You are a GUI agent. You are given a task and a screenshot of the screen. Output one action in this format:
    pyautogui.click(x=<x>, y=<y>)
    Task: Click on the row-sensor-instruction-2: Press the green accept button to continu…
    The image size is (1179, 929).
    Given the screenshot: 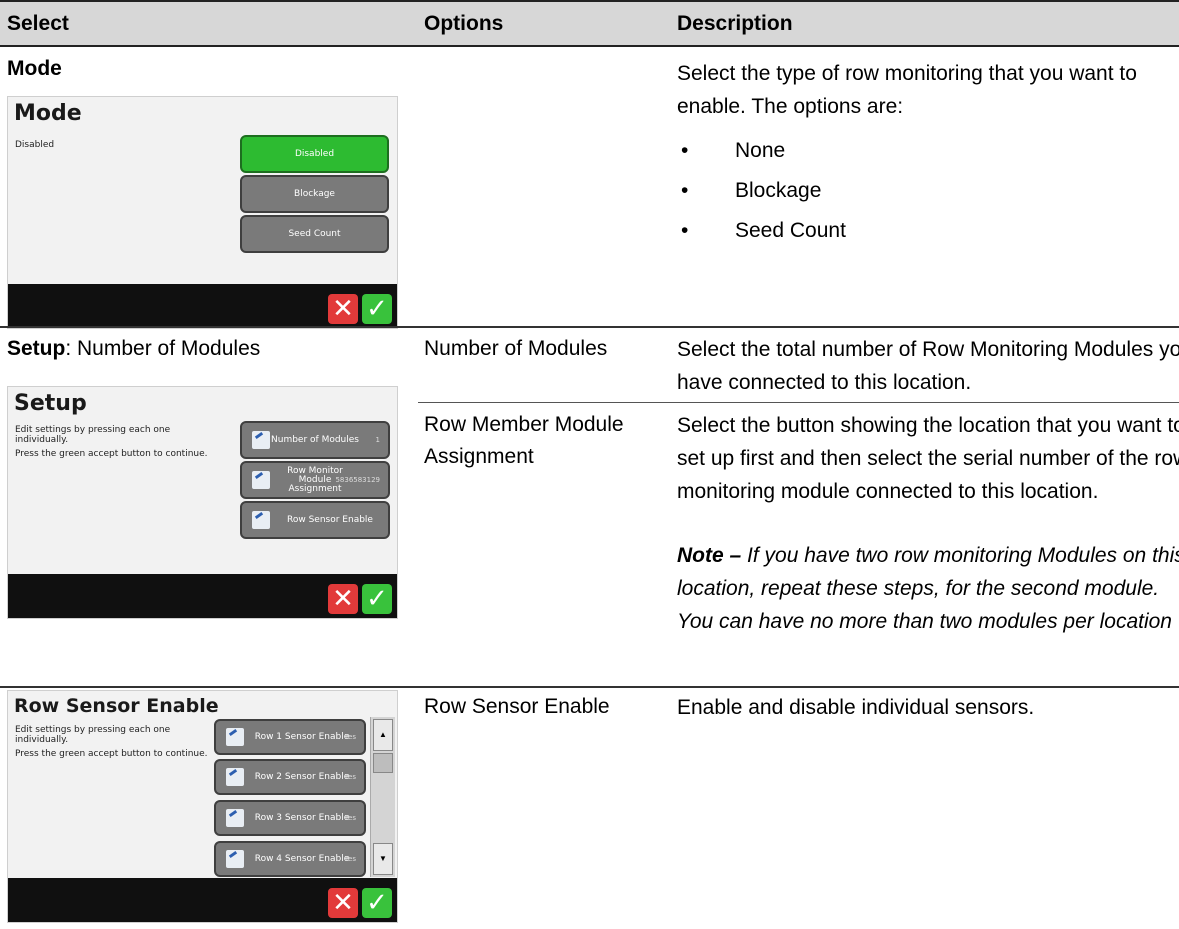 What is the action you would take?
    pyautogui.click(x=111, y=754)
    